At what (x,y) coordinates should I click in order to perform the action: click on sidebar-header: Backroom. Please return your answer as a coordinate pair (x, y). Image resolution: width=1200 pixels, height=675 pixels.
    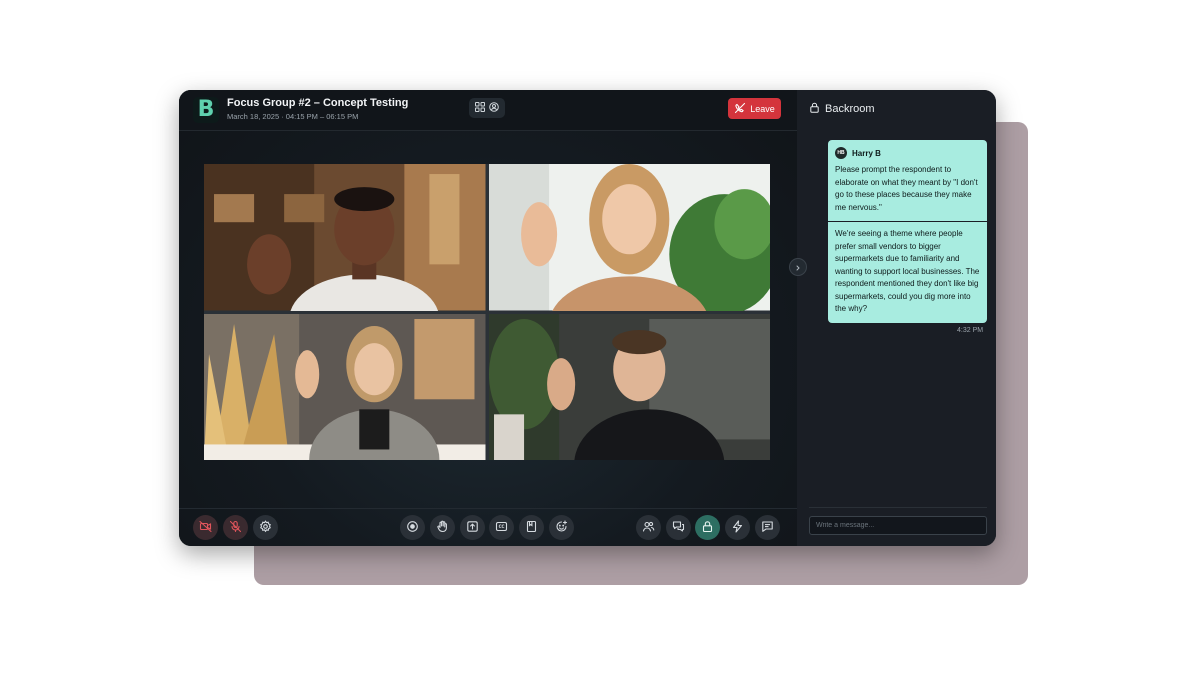
    Looking at the image, I should click on (842, 109).